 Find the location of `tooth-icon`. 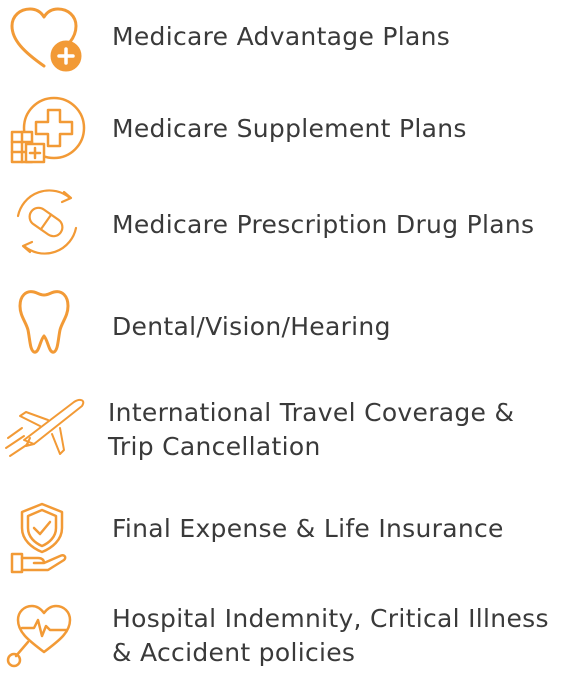

tooth-icon is located at coordinates (46, 321).